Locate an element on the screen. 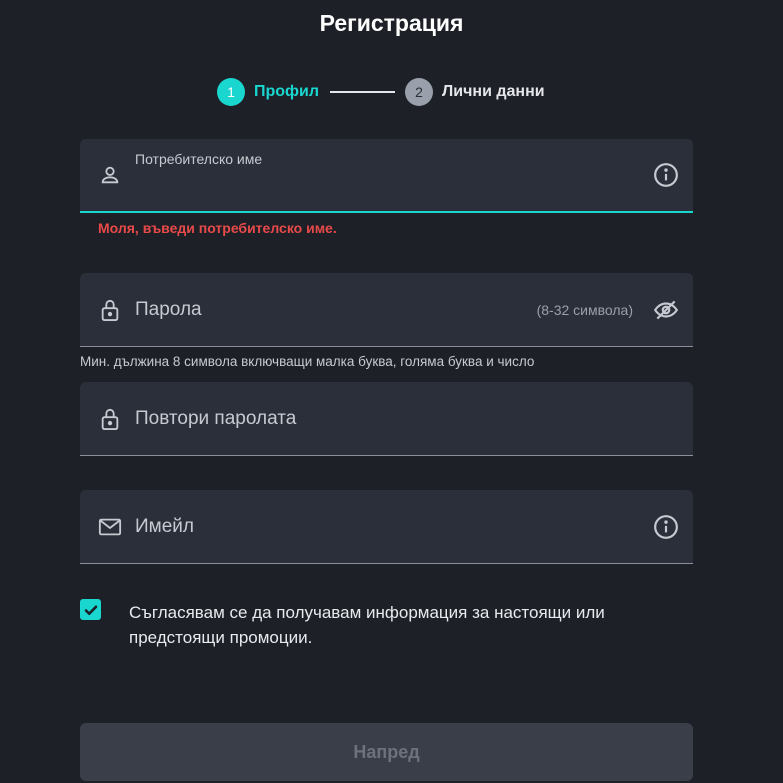  user-icon is located at coordinates (110, 175).